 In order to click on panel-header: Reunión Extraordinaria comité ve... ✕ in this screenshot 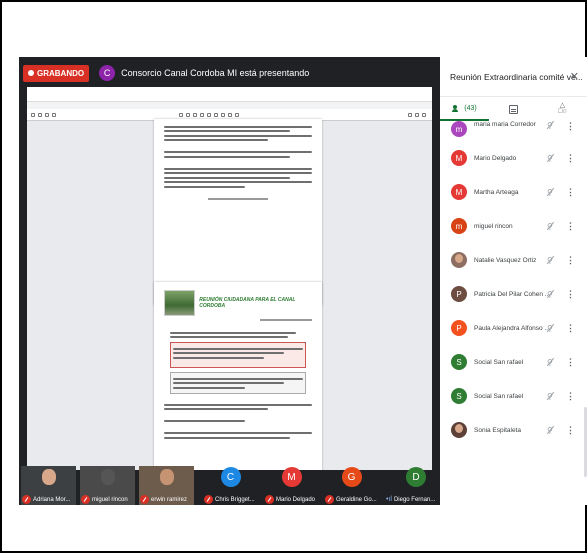, I will do `click(513, 77)`.